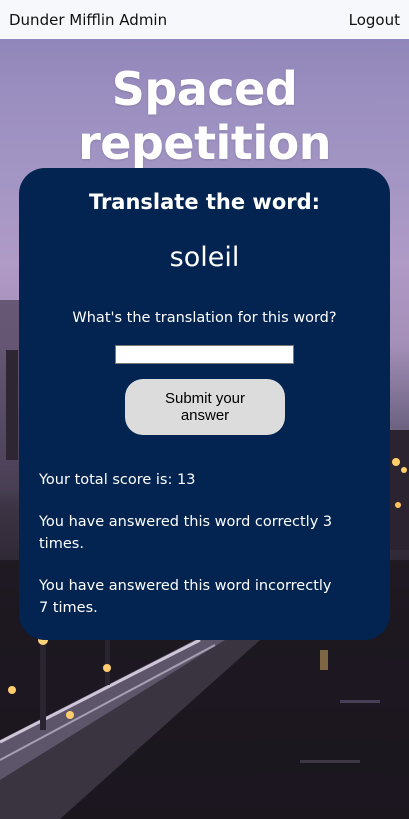 The image size is (409, 819). I want to click on brand-link: Dunder Mifflin Admin, so click(88, 20).